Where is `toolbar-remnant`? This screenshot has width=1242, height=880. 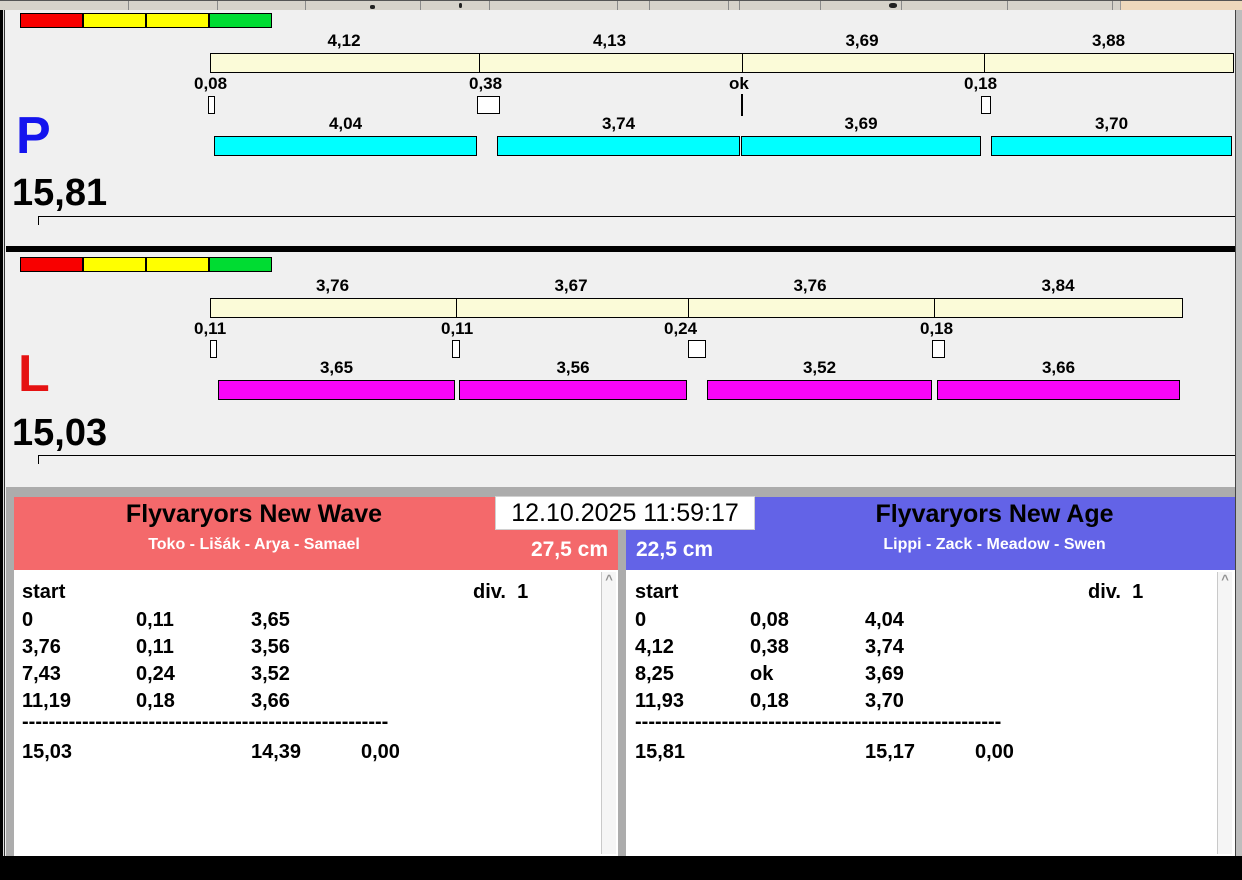
toolbar-remnant is located at coordinates (621, 5).